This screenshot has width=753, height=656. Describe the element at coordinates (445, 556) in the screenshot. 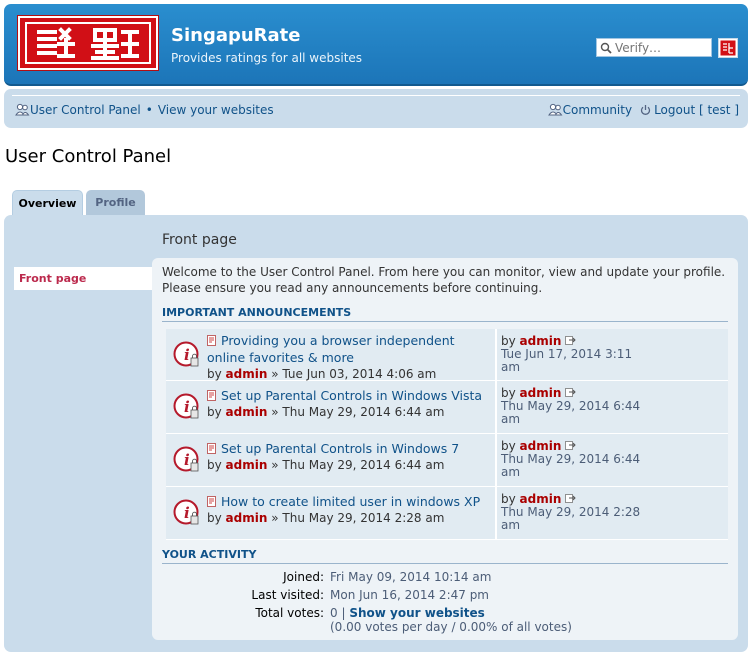

I see `activity-heading: YOUR ACTIVITY` at that location.